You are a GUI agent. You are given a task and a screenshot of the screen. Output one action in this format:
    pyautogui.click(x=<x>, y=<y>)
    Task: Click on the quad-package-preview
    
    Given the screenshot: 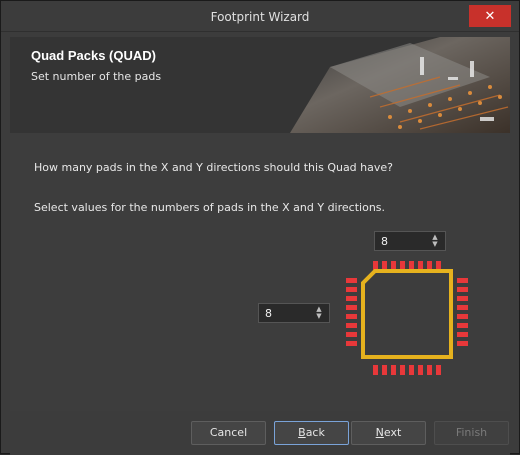 What is the action you would take?
    pyautogui.click(x=407, y=318)
    